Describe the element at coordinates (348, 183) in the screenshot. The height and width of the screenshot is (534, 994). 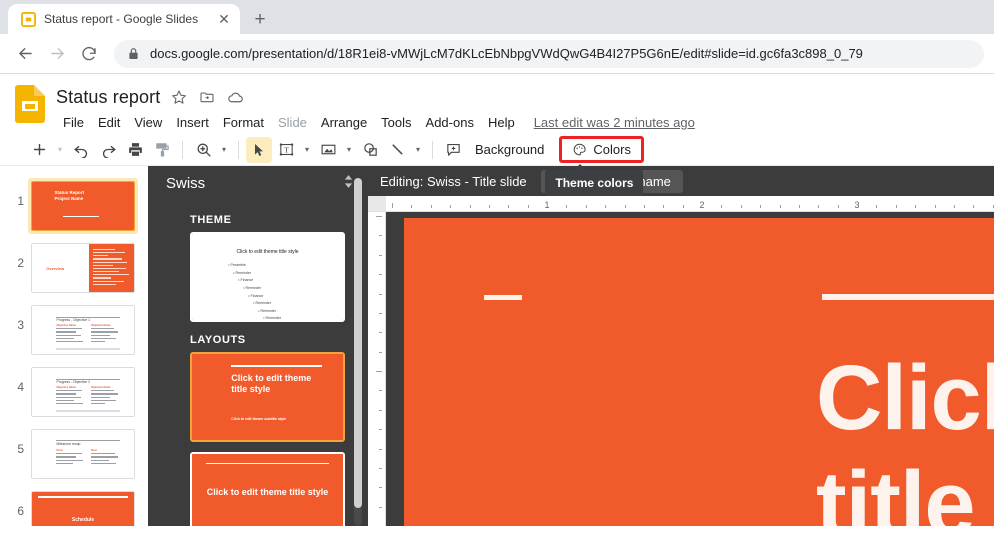
I see `sort-updown-icon` at that location.